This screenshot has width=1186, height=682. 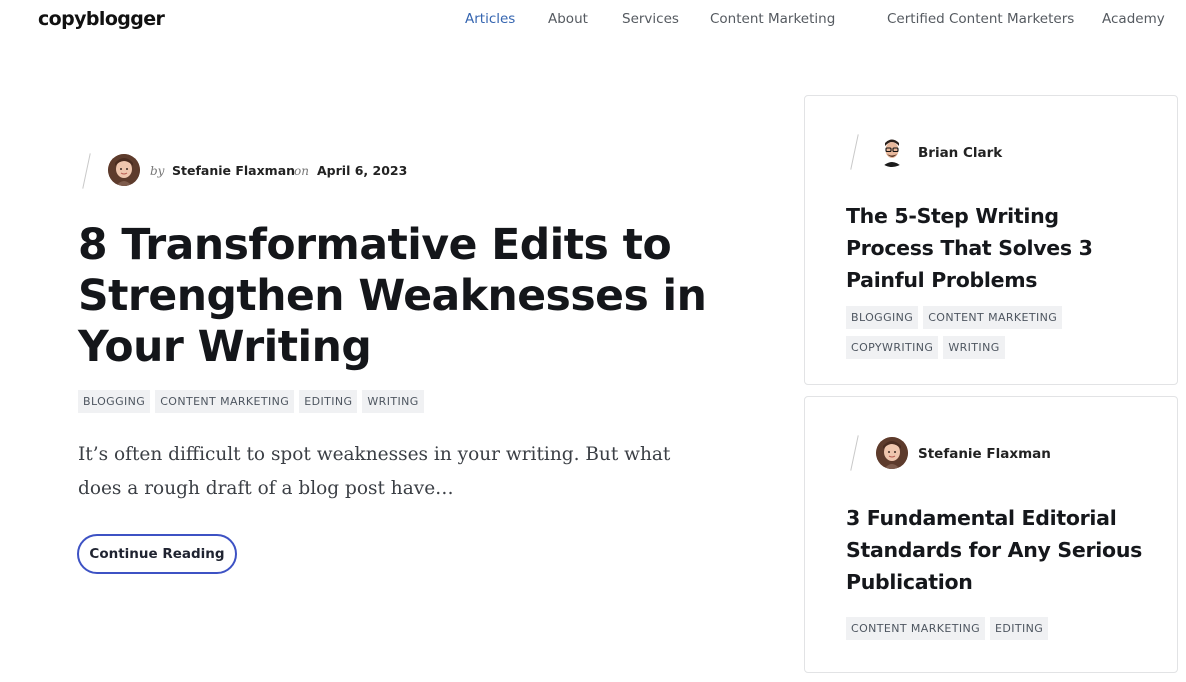 I want to click on article-author: Stefanie Flaxman, so click(x=233, y=170).